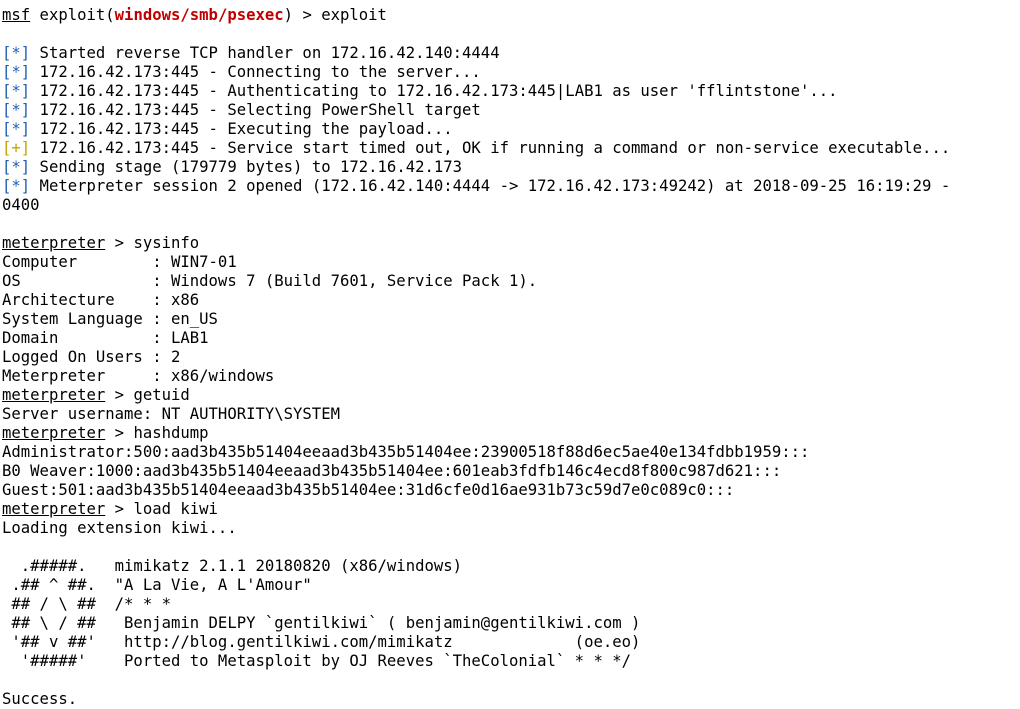  I want to click on prompt-exploit-prefix: exploit(, so click(72, 15).